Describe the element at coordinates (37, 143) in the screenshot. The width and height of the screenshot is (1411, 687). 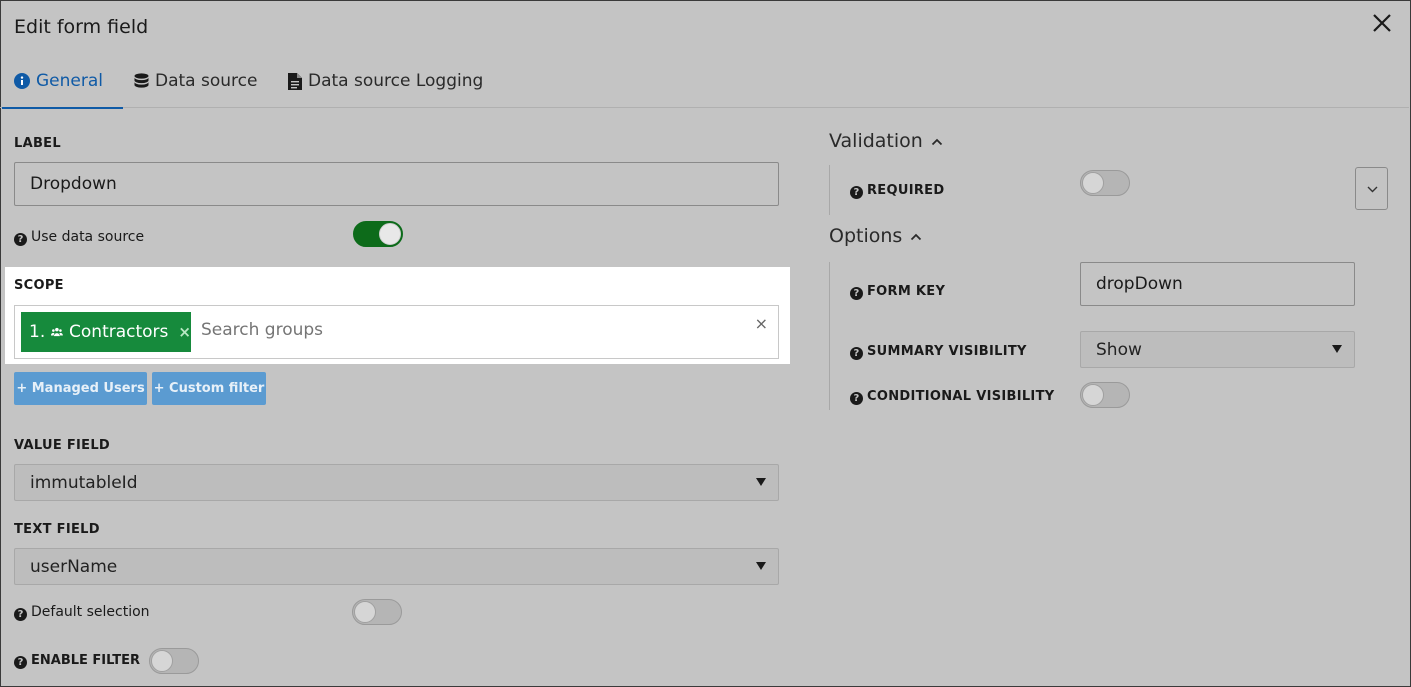
I see `label-heading: LABEL` at that location.